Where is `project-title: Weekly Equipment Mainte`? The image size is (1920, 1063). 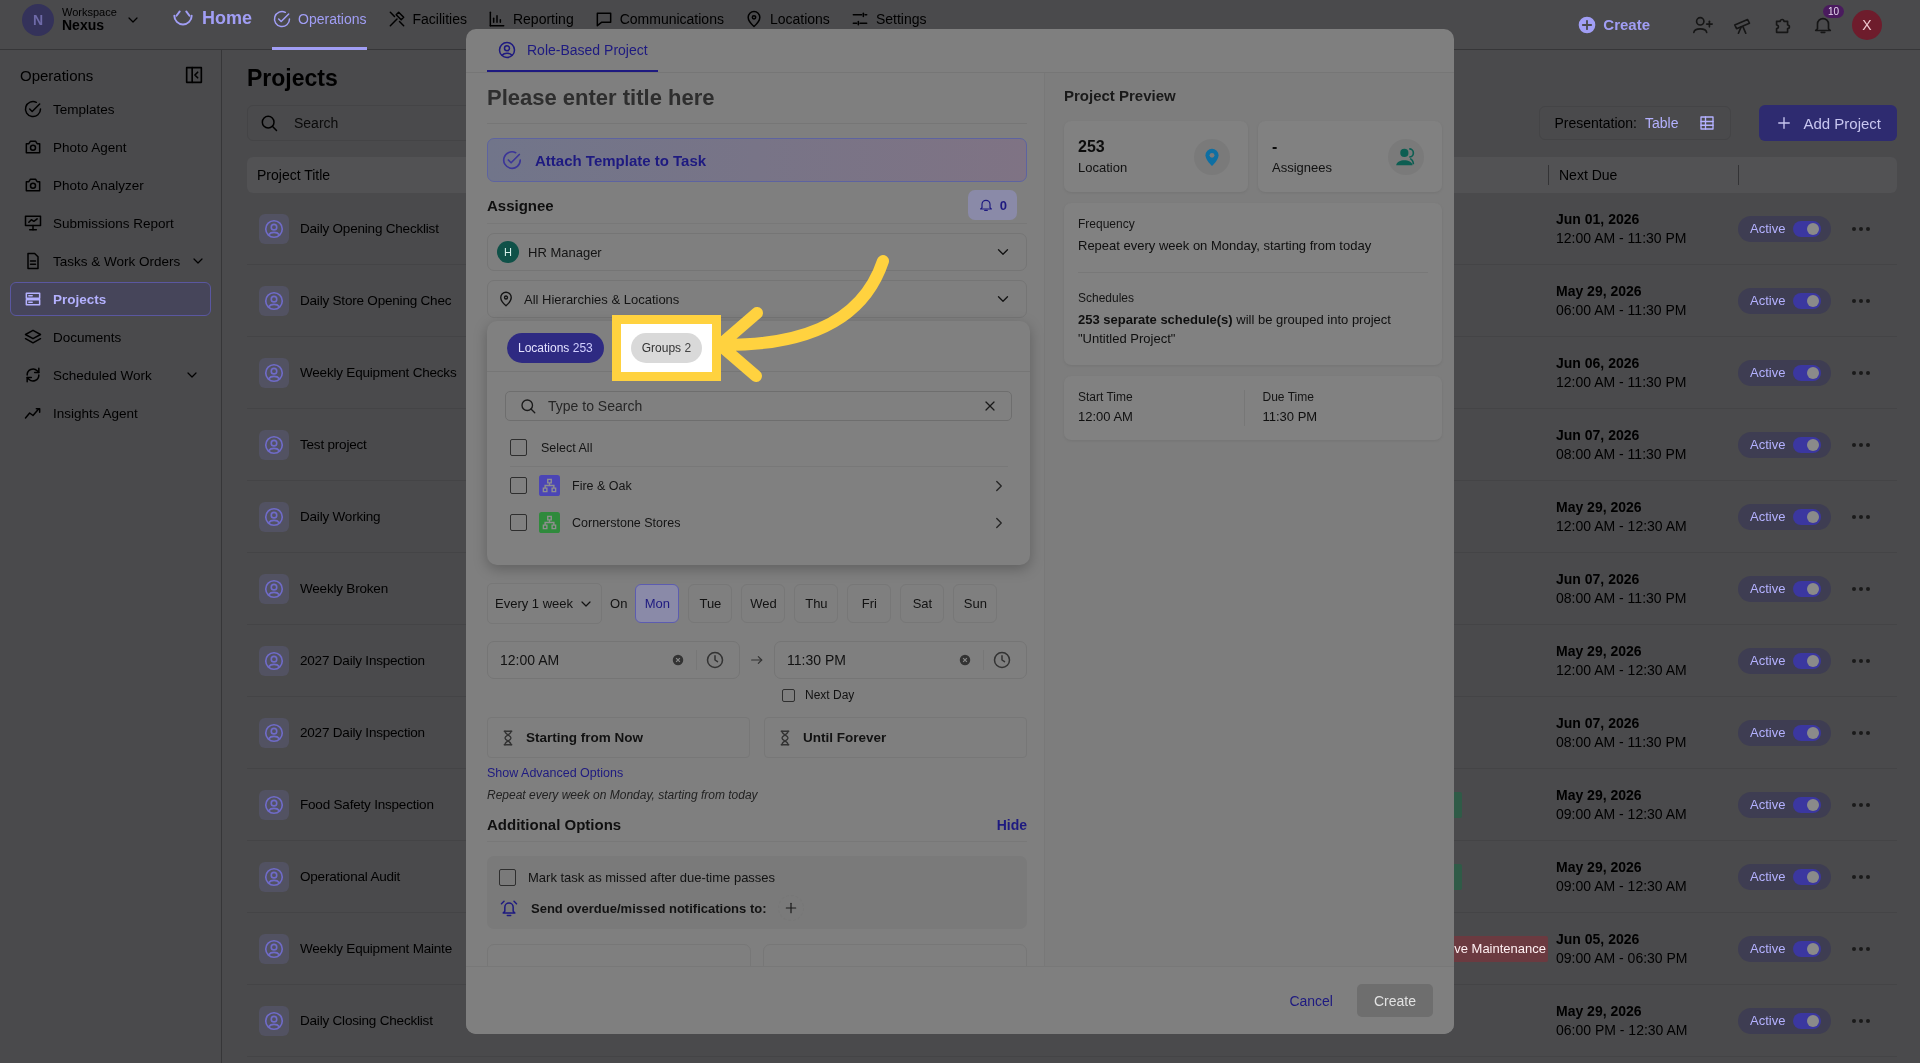
project-title: Weekly Equipment Mainte is located at coordinates (376, 948).